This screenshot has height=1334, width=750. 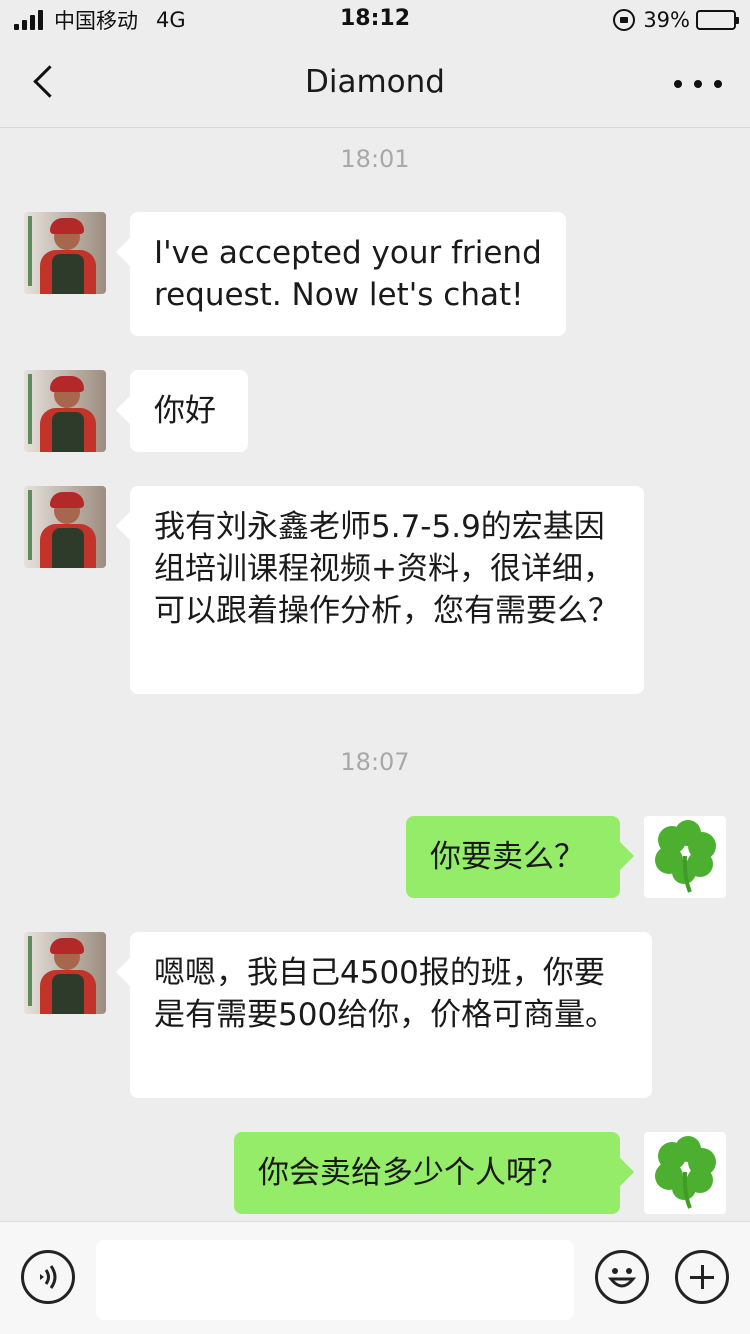 I want to click on voice-button, so click(x=48, y=1277).